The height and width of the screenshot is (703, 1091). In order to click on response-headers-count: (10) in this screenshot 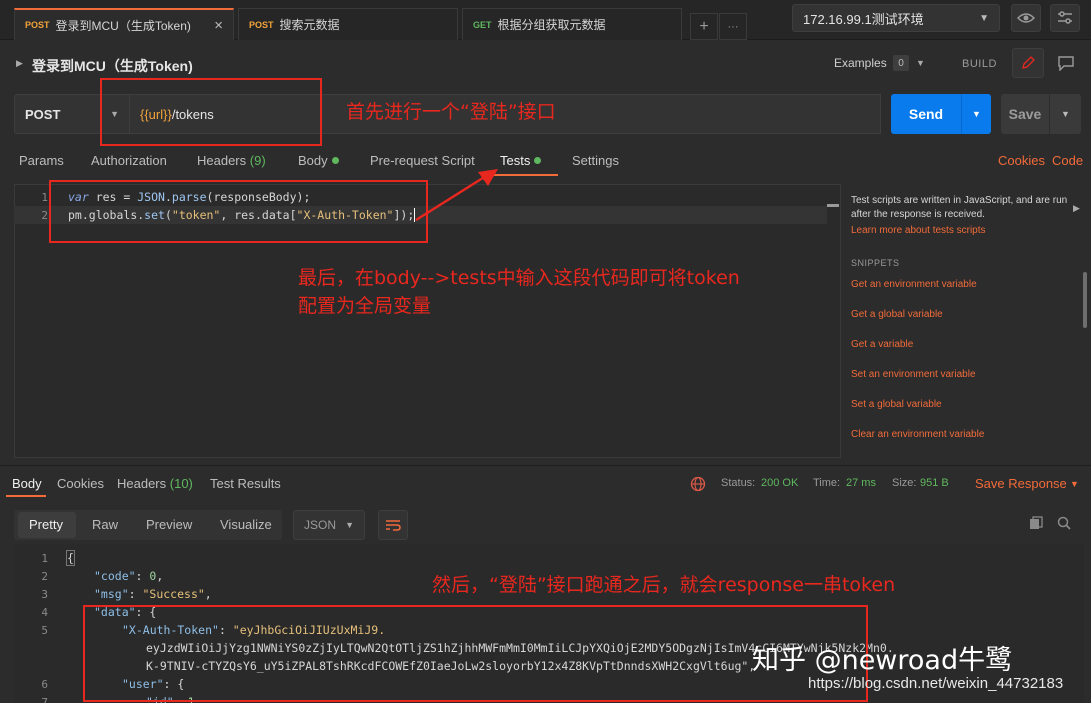, I will do `click(181, 483)`.